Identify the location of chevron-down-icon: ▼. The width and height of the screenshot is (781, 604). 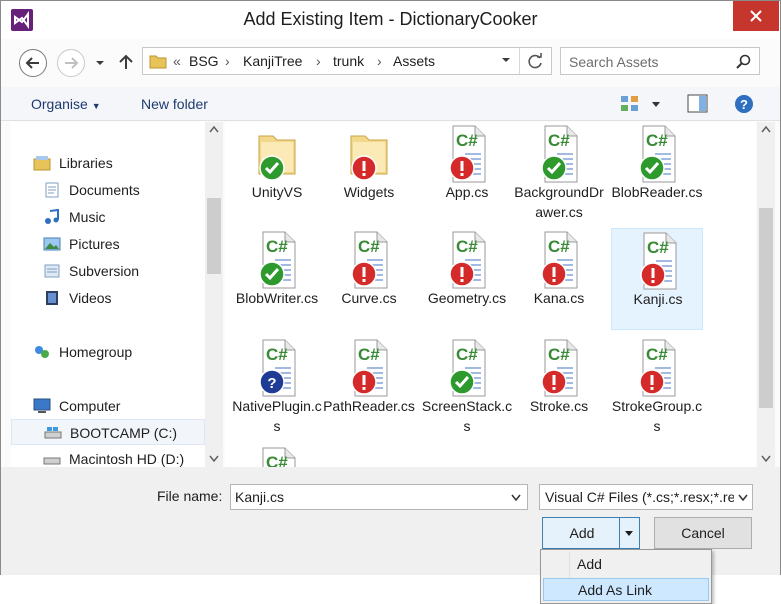
(96, 106).